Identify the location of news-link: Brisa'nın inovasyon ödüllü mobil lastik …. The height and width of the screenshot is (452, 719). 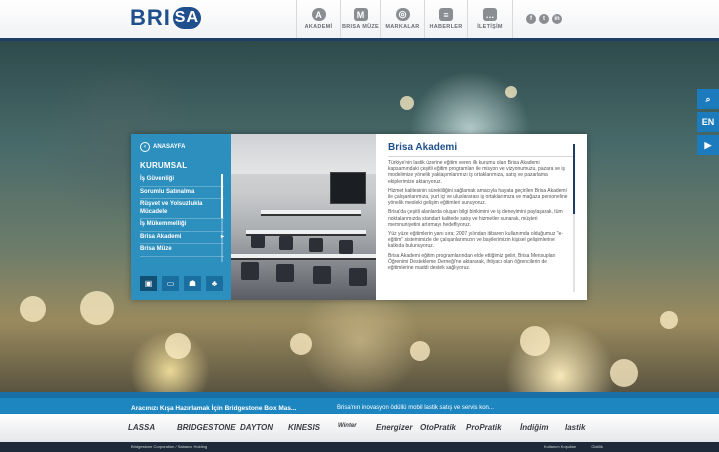
(415, 408).